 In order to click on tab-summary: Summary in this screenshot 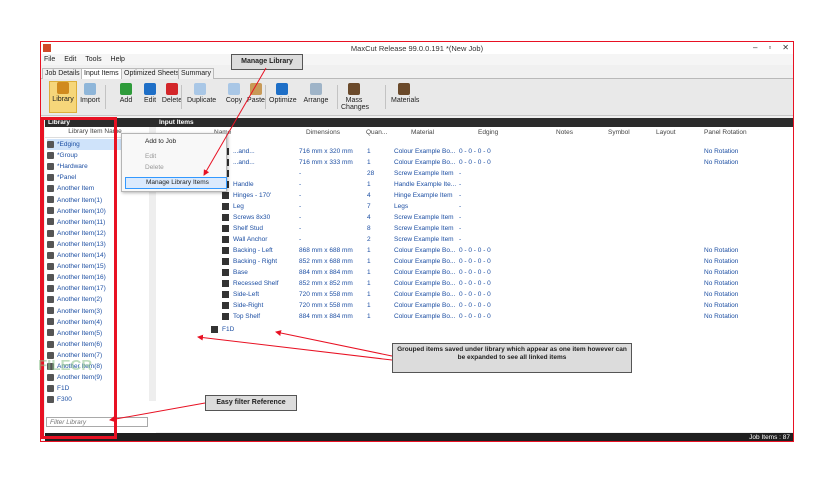, I will do `click(196, 73)`.